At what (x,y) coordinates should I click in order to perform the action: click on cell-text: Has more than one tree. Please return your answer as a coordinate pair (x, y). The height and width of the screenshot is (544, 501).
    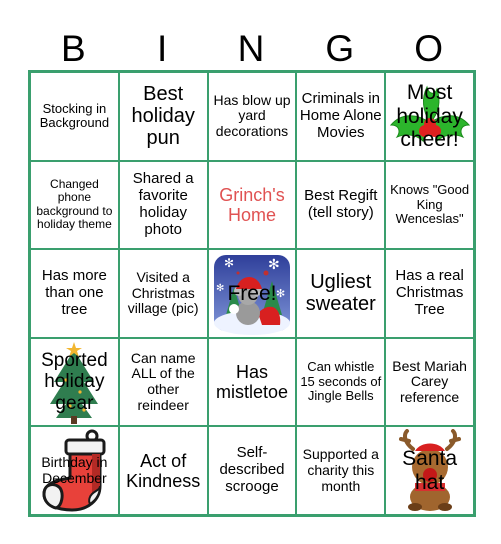
    Looking at the image, I should click on (74, 292).